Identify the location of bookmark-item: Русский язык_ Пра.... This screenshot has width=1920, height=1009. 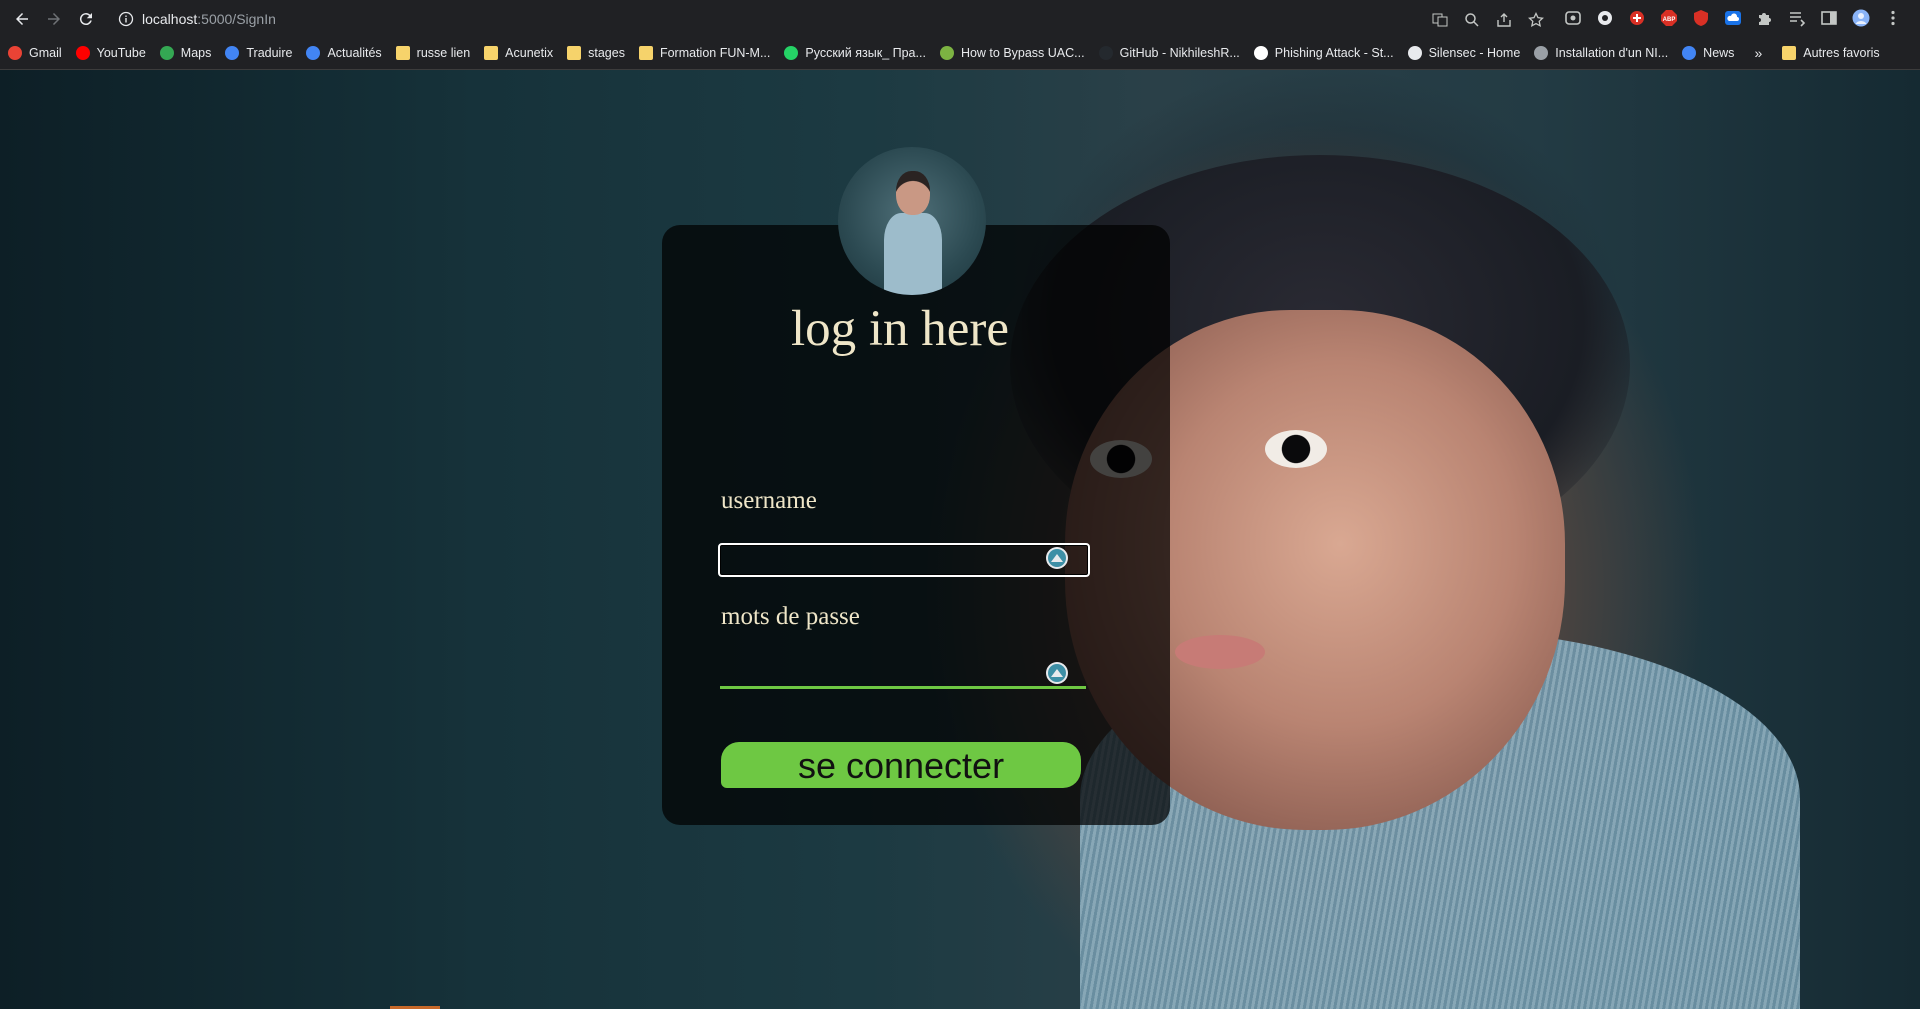
(854, 53).